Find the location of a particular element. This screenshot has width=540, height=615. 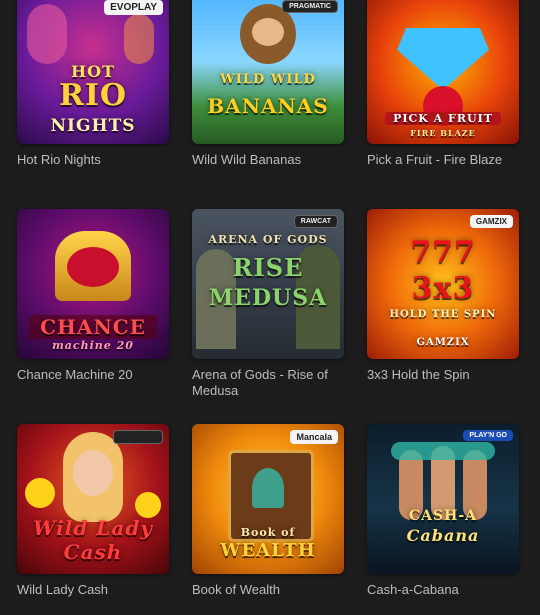

game-title: Book of Wealth is located at coordinates (268, 590).